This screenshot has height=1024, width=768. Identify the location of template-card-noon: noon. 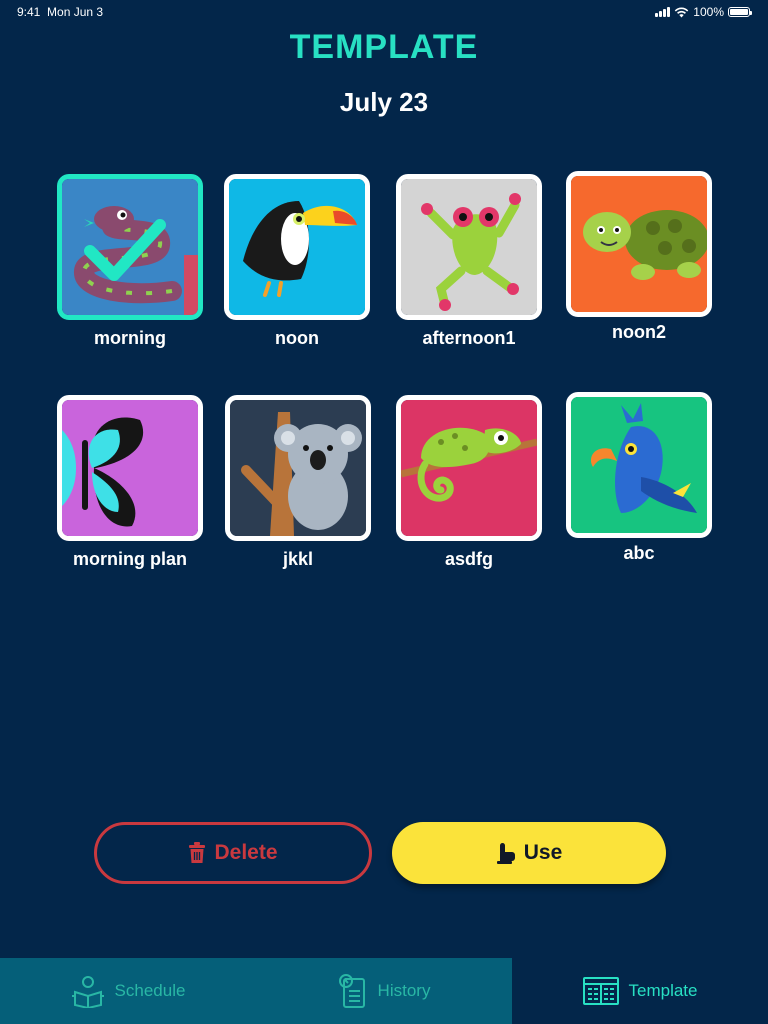
(297, 261).